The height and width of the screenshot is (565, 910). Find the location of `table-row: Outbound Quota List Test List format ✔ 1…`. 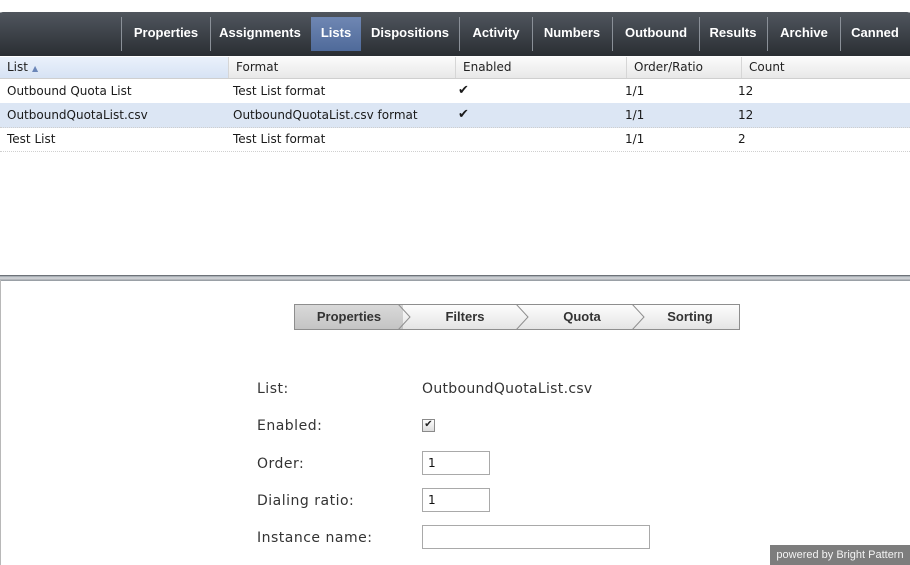

table-row: Outbound Quota List Test List format ✔ 1… is located at coordinates (455, 91).